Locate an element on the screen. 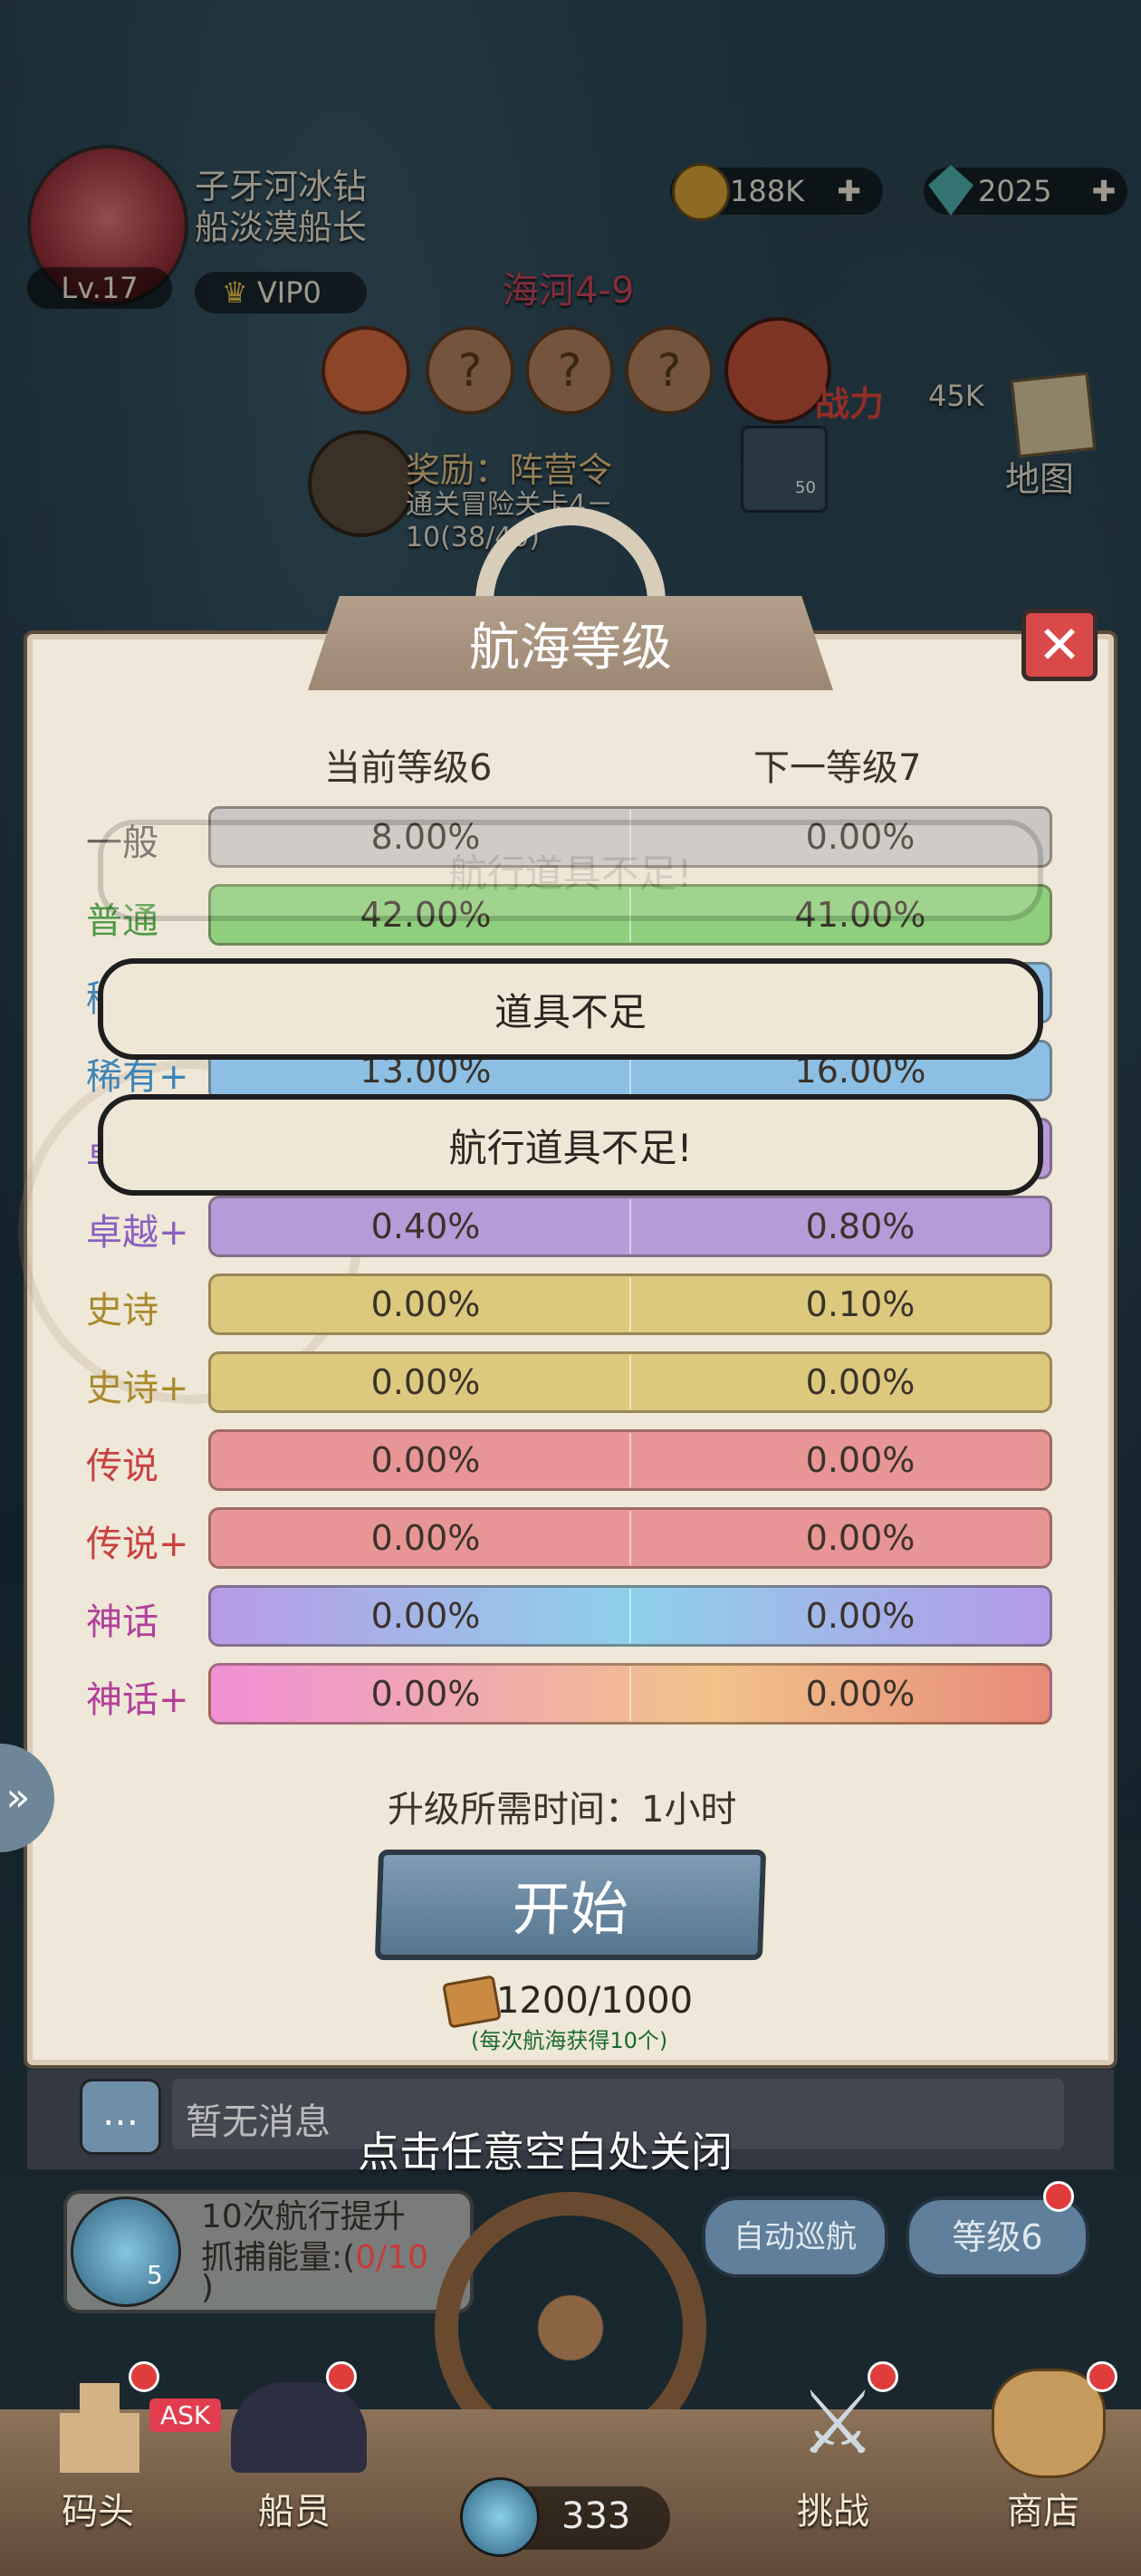 Image resolution: width=1141 pixels, height=2576 pixels. fading-toast: 航行道具不足! is located at coordinates (570, 870).